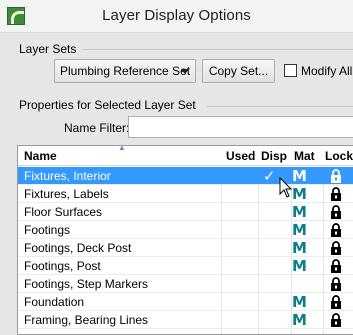  What do you see at coordinates (185, 212) in the screenshot?
I see `table-row: Floor Surfaces M` at bounding box center [185, 212].